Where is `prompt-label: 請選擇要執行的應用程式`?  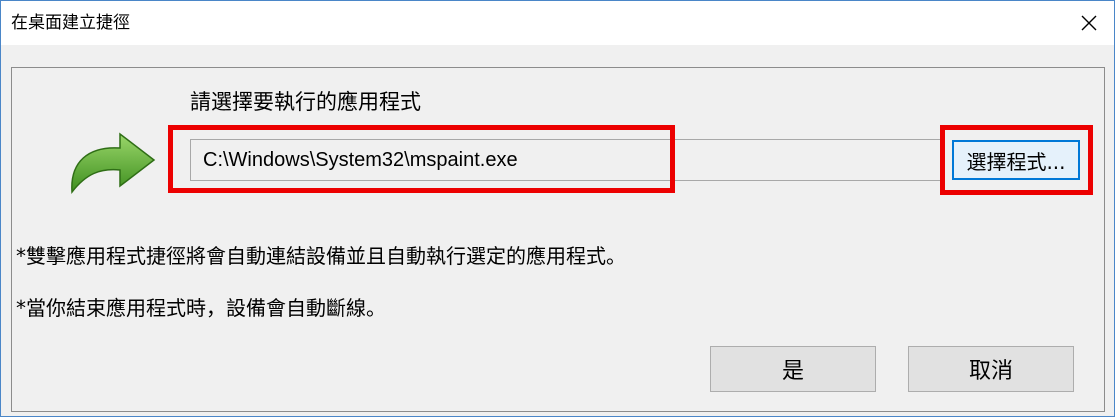 prompt-label: 請選擇要執行的應用程式 is located at coordinates (305, 102).